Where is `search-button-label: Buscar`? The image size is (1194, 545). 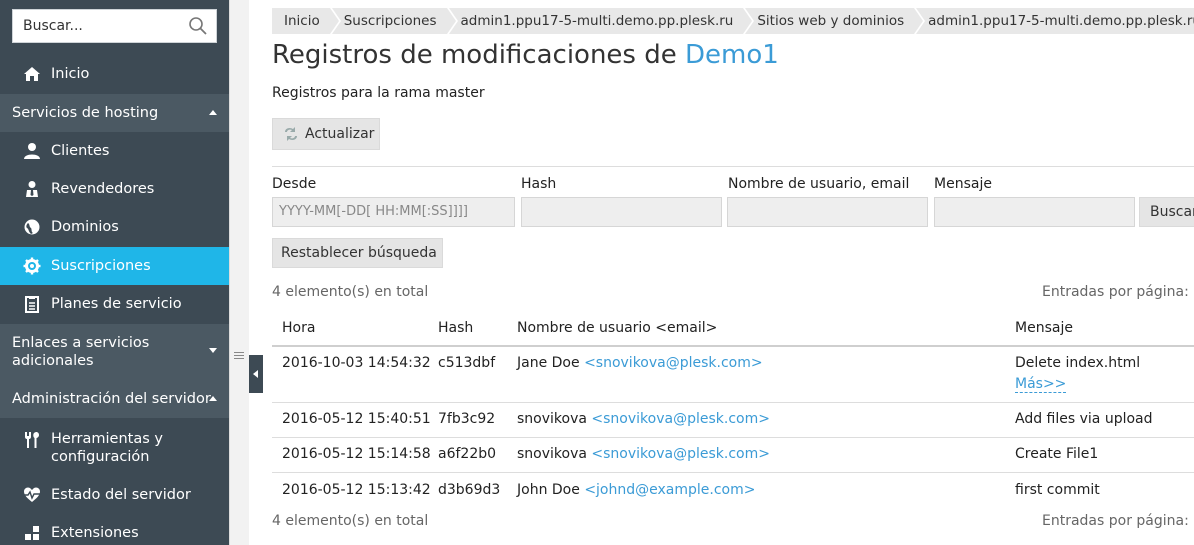 search-button-label: Buscar is located at coordinates (1172, 212).